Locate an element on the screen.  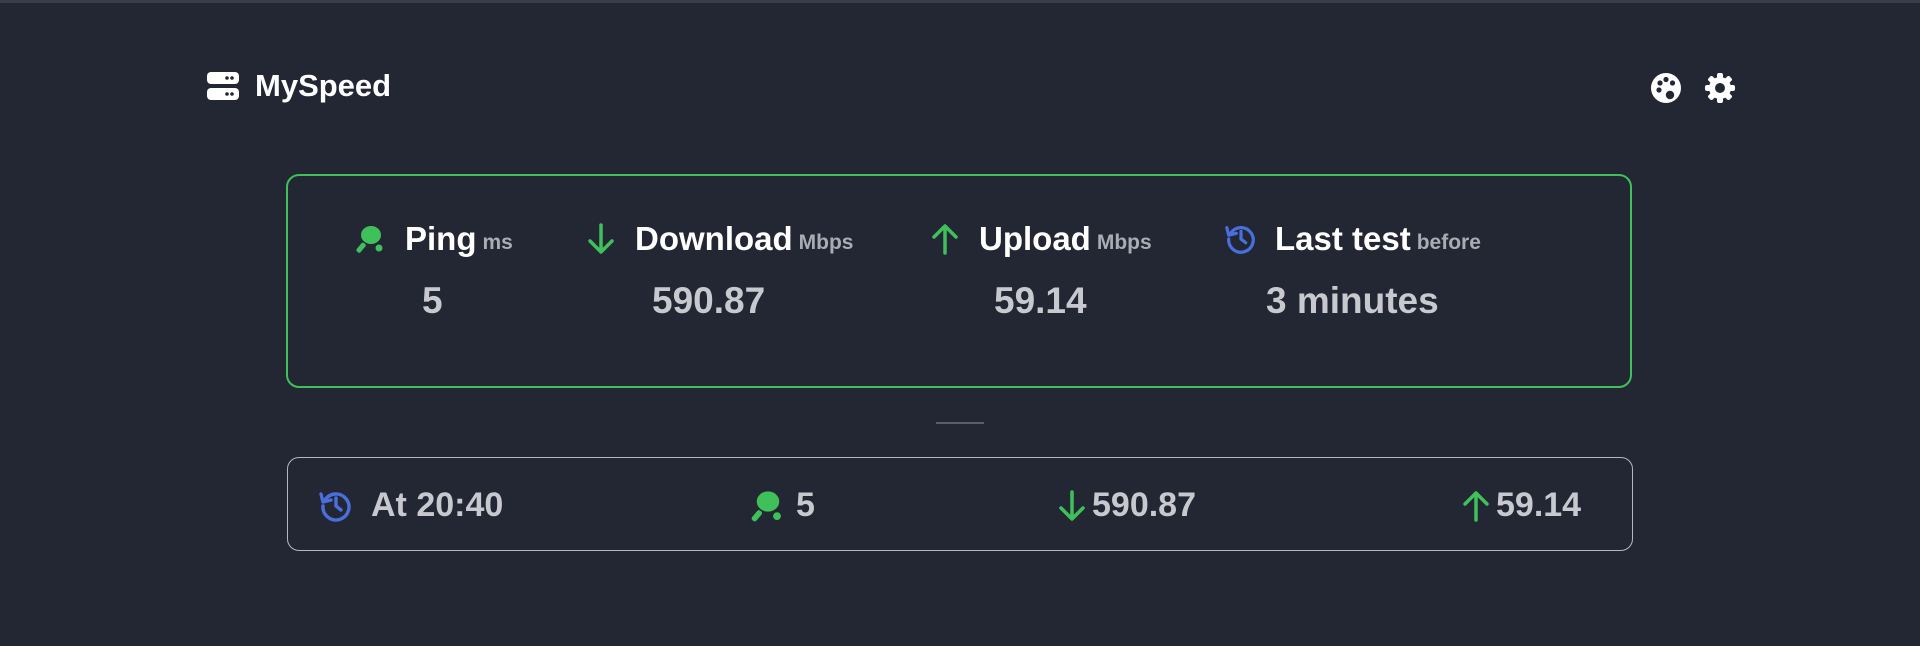
settings-button is located at coordinates (1720, 88).